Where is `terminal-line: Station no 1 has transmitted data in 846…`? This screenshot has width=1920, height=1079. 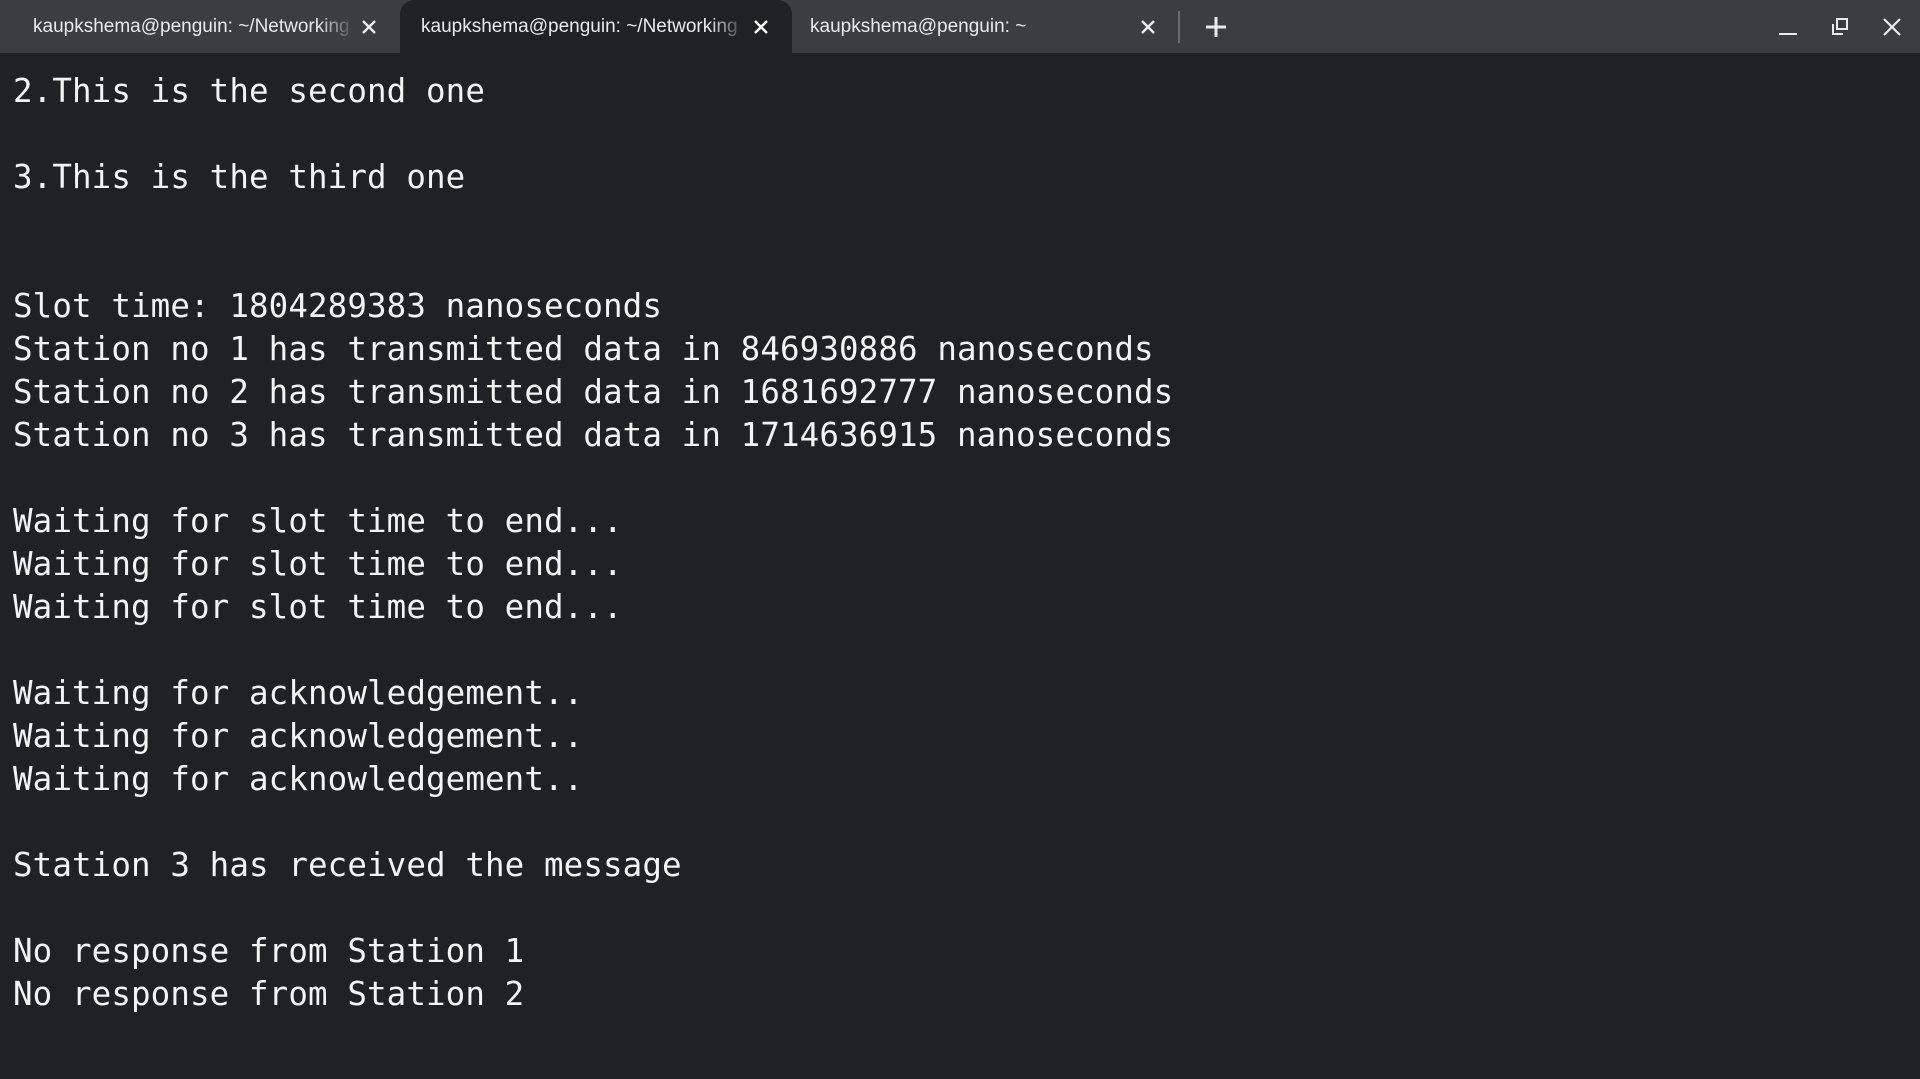
terminal-line: Station no 1 has transmitted data in 846… is located at coordinates (583, 349).